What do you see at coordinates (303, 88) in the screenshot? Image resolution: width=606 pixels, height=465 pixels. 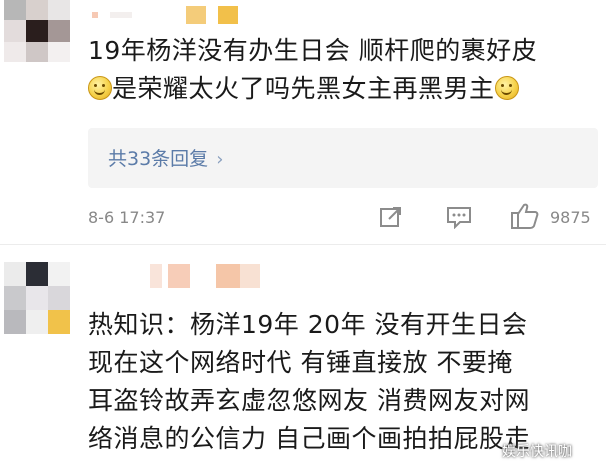 I see `comment-line: 是荣耀太火了吗先黑女主再黑男主` at bounding box center [303, 88].